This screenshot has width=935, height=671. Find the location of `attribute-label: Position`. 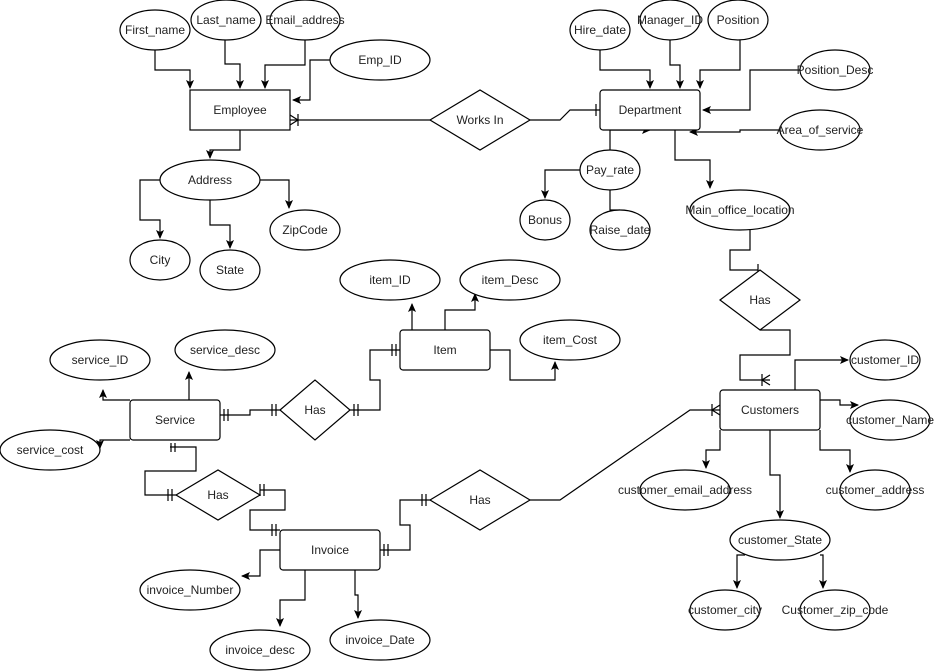

attribute-label: Position is located at coordinates (738, 20).